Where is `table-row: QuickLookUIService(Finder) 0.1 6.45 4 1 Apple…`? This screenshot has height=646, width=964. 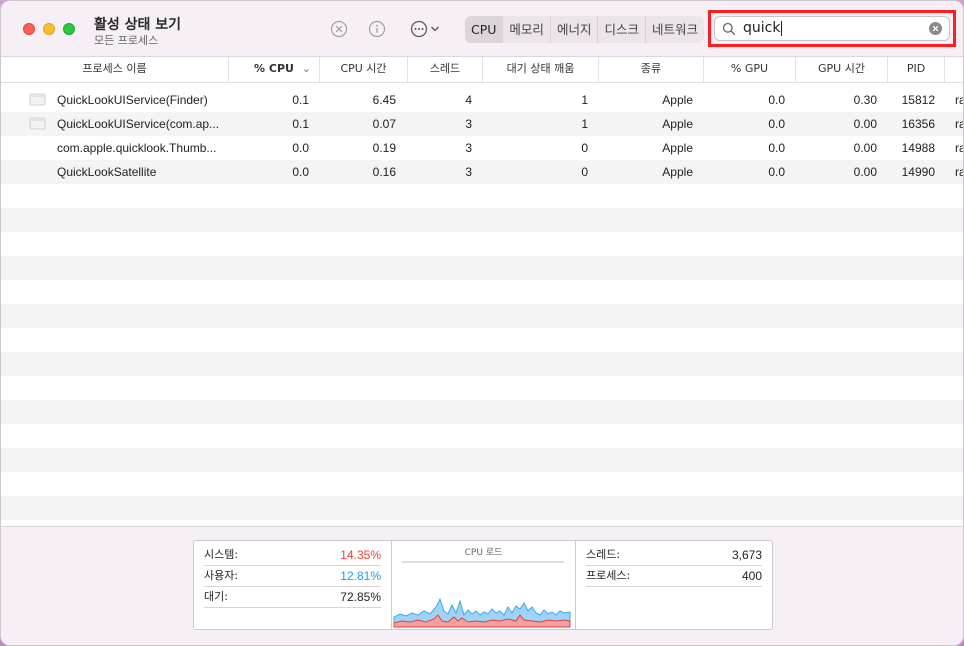 table-row: QuickLookUIService(Finder) 0.1 6.45 4 1 Apple… is located at coordinates (482, 100).